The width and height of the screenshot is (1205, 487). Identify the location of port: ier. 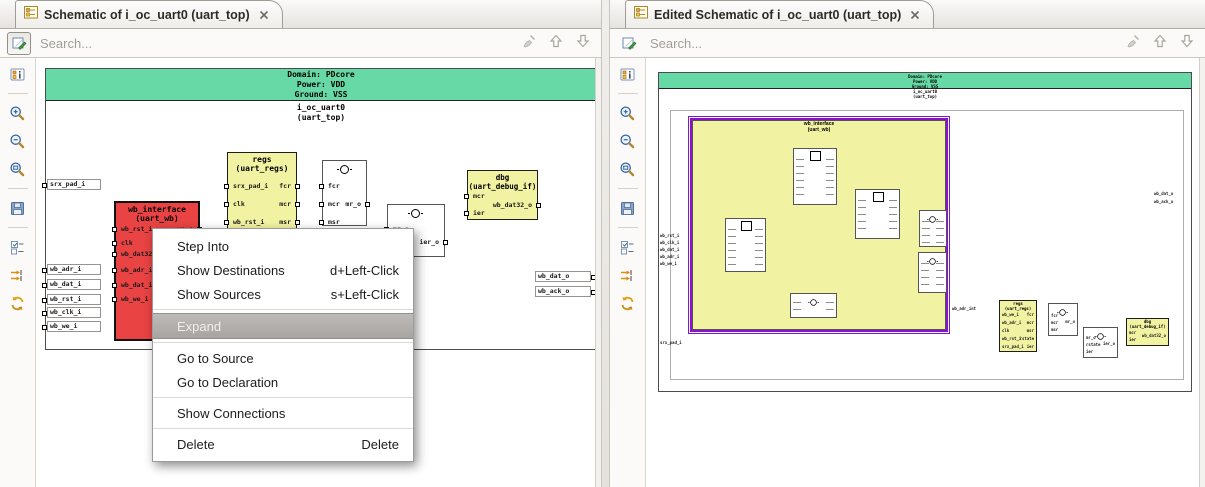
(474, 213).